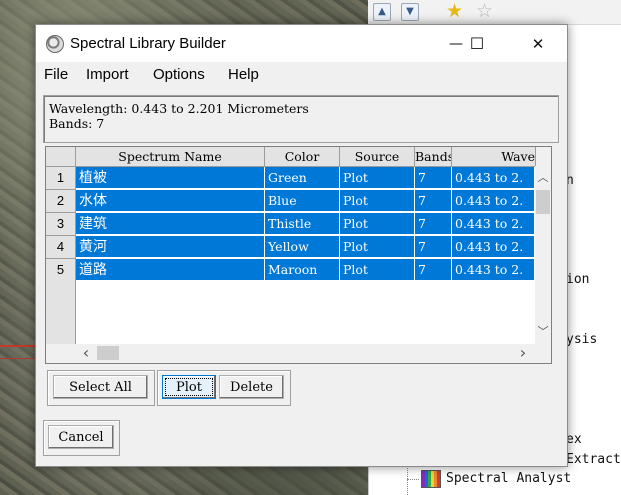  Describe the element at coordinates (243, 74) in the screenshot. I see `menu-help: Help` at that location.